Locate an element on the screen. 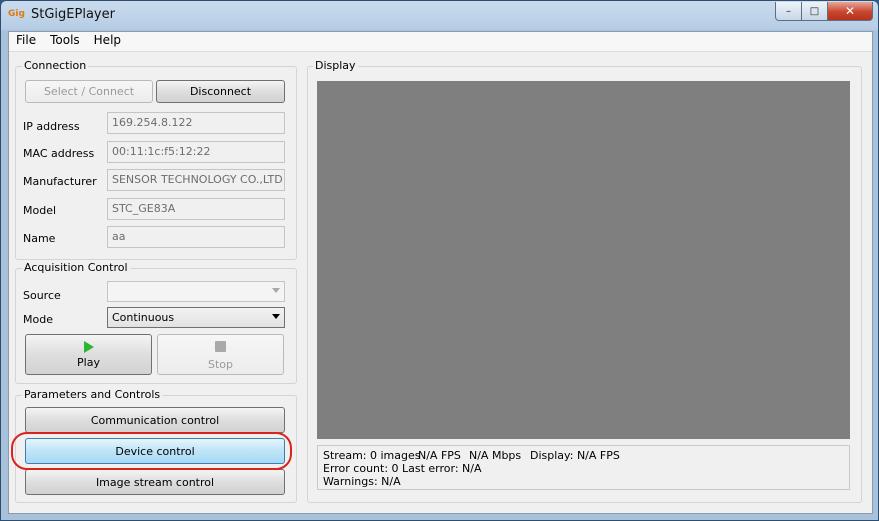  mode-dropdown: Continuous is located at coordinates (196, 317).